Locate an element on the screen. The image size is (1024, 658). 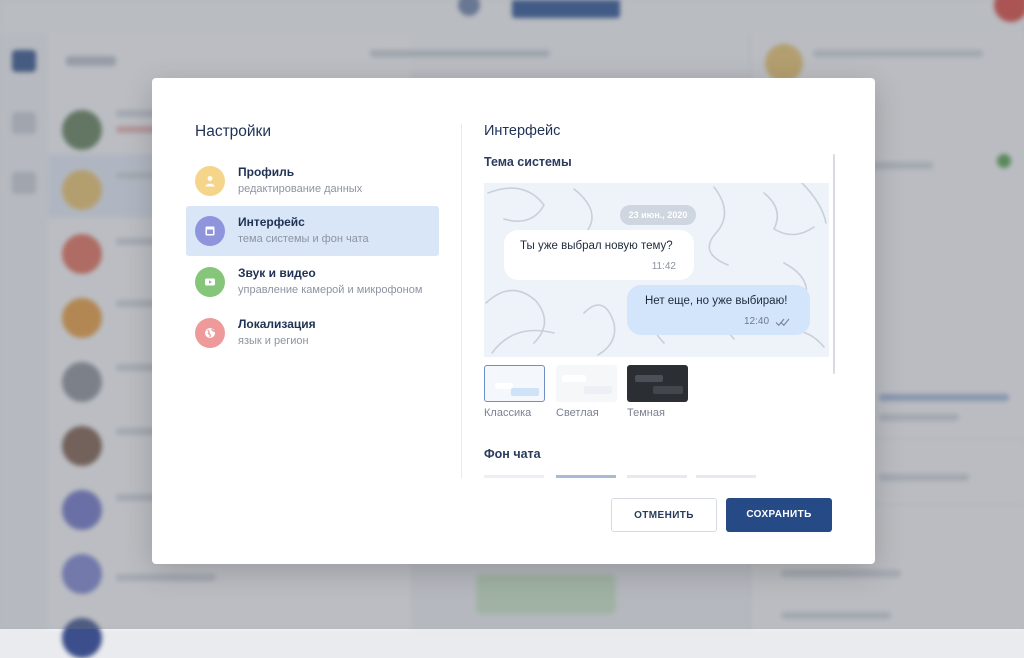
message-text: Ты уже выбрал новую тему? is located at coordinates (596, 246).